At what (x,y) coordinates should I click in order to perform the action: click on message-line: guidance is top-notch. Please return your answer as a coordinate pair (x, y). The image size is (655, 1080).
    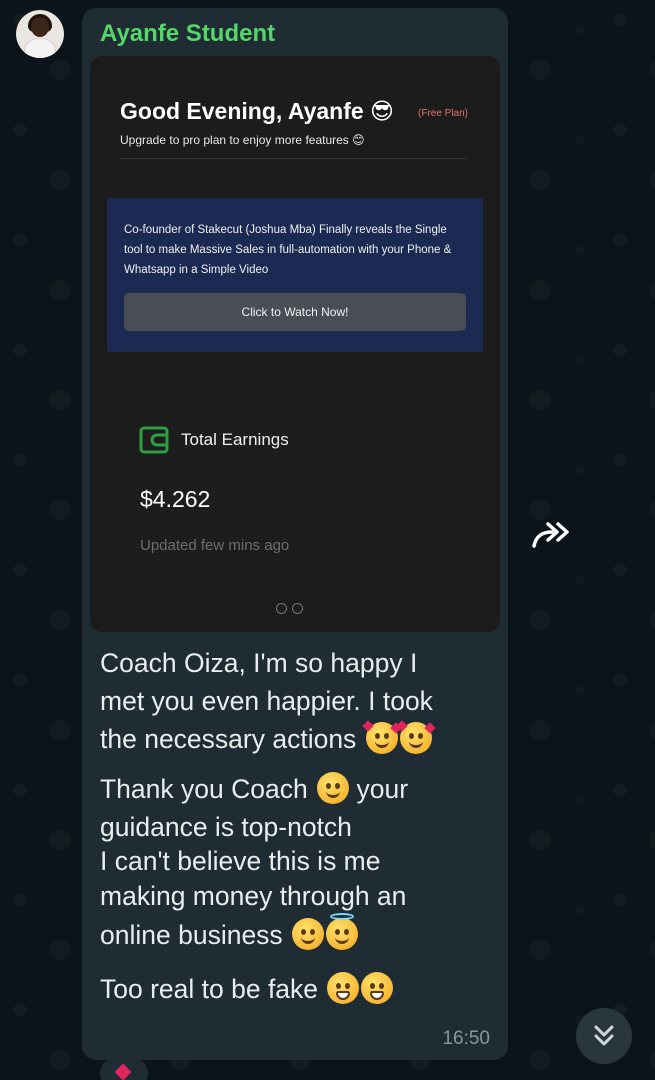
    Looking at the image, I should click on (226, 827).